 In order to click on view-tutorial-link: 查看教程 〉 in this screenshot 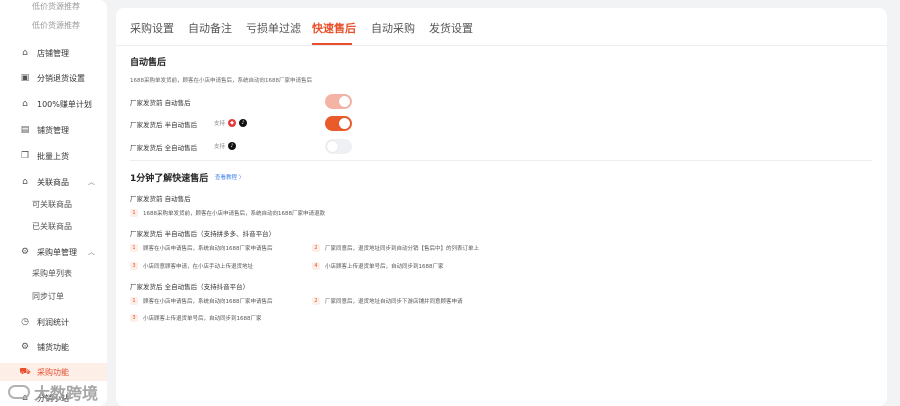, I will do `click(229, 177)`.